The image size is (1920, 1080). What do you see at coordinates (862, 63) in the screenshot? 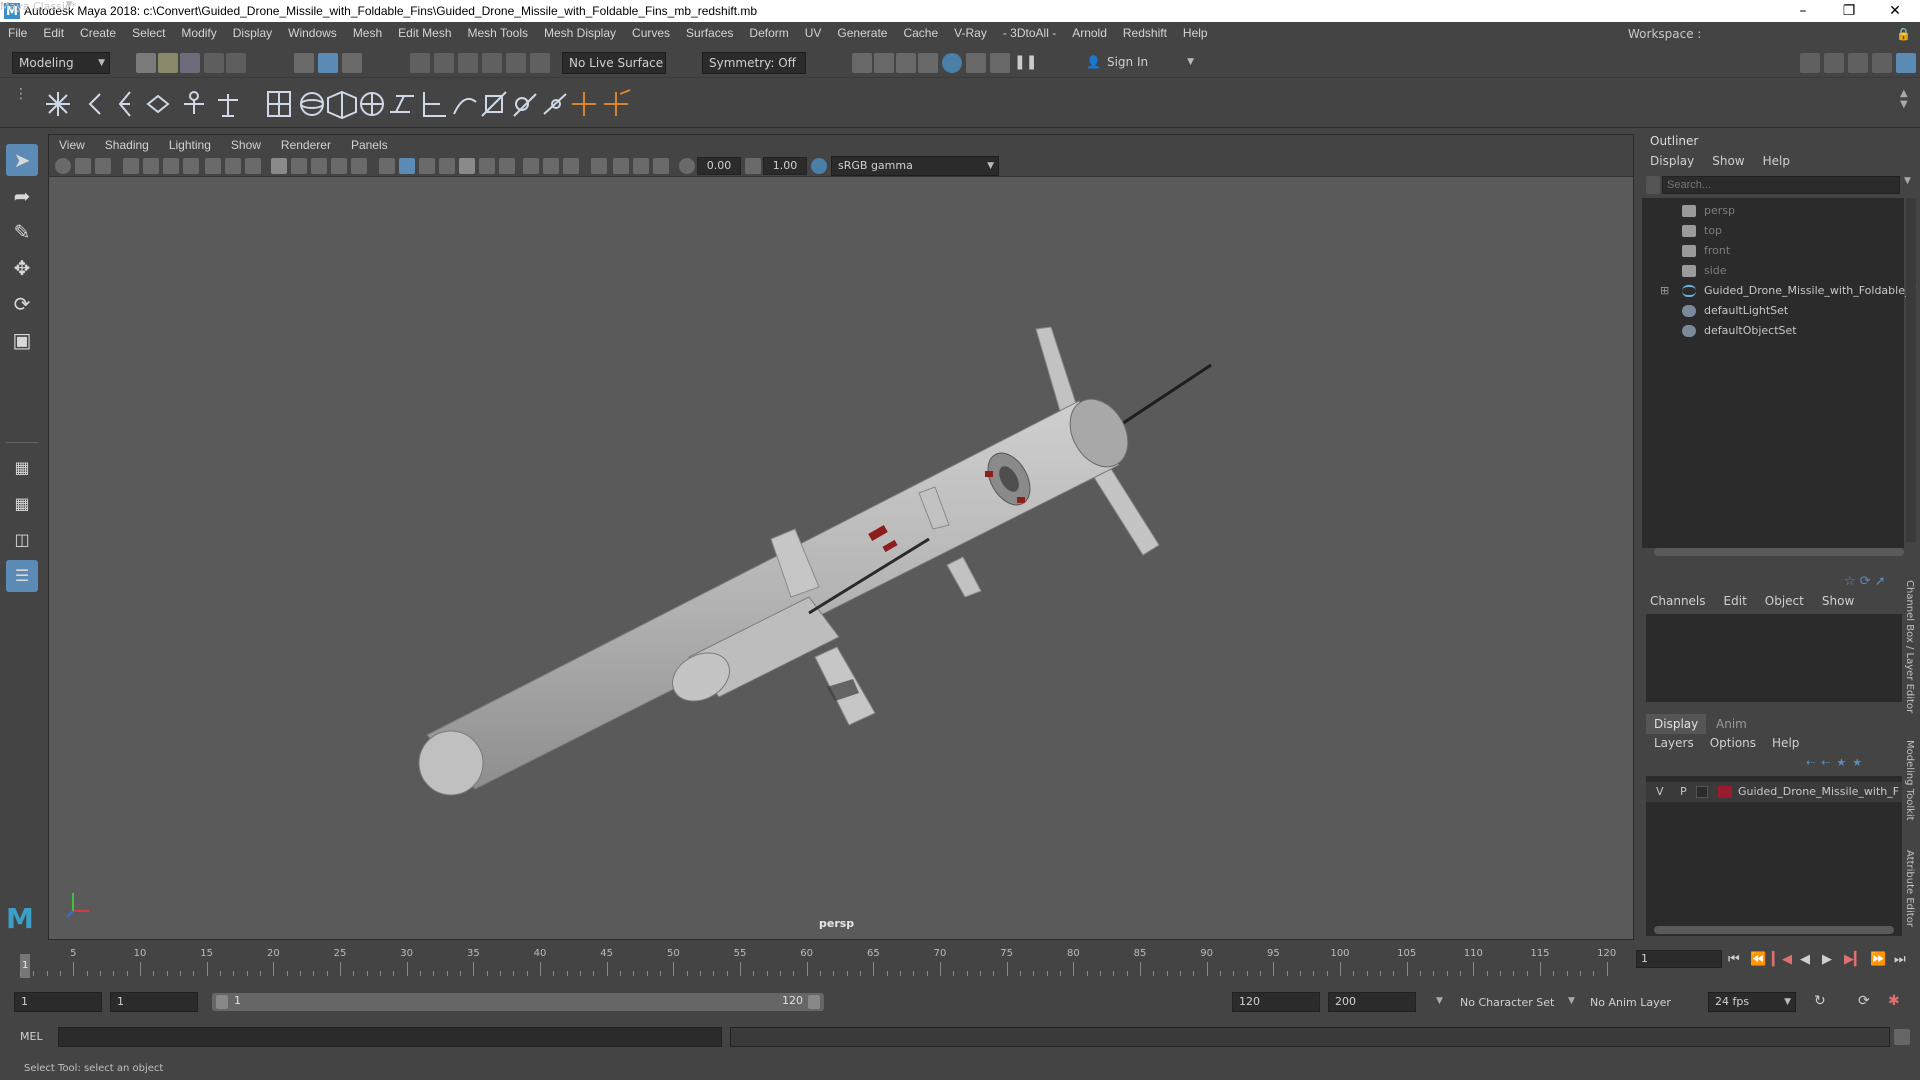
I see `render-frame-icon` at bounding box center [862, 63].